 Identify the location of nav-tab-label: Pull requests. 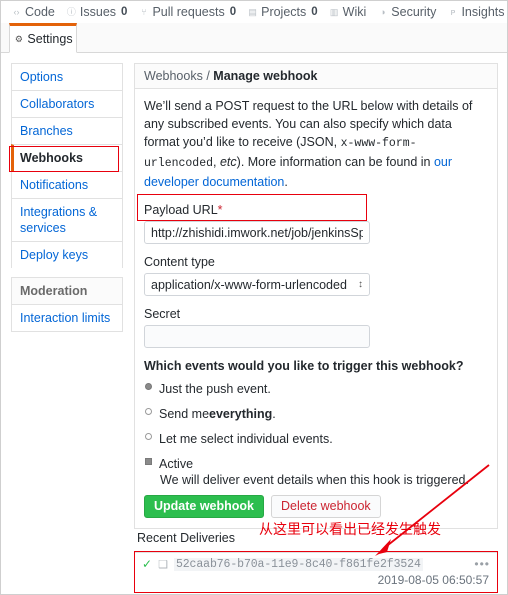
(188, 12).